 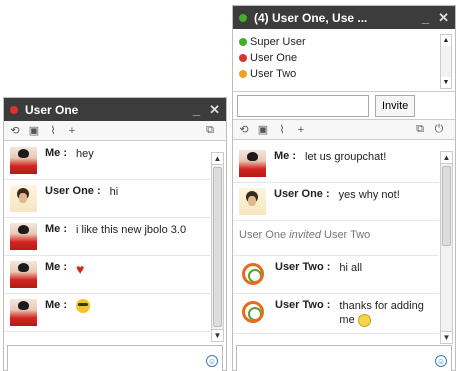 I want to click on member-name: Super User, so click(x=278, y=42).